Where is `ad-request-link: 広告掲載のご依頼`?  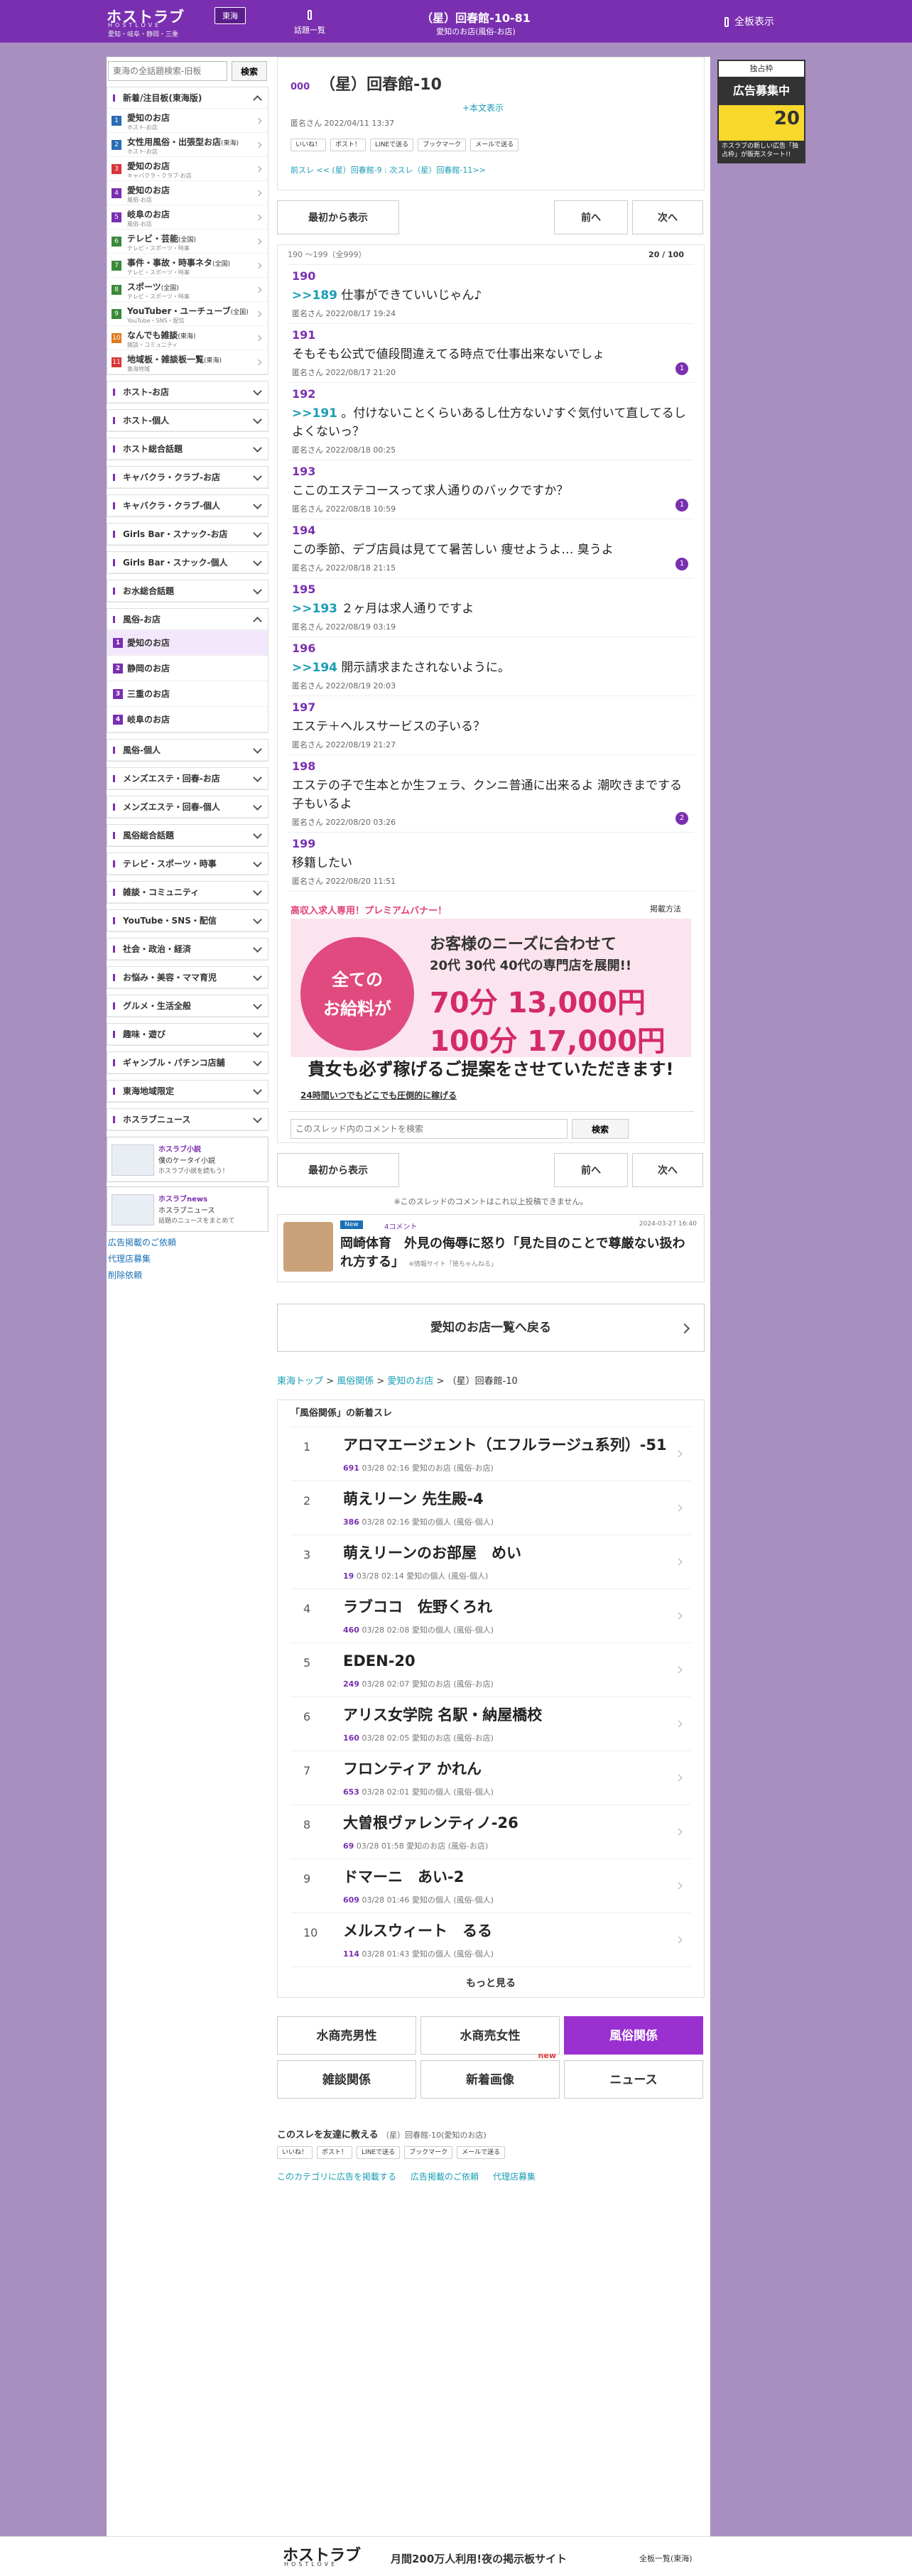 ad-request-link: 広告掲載のご依頼 is located at coordinates (188, 1242).